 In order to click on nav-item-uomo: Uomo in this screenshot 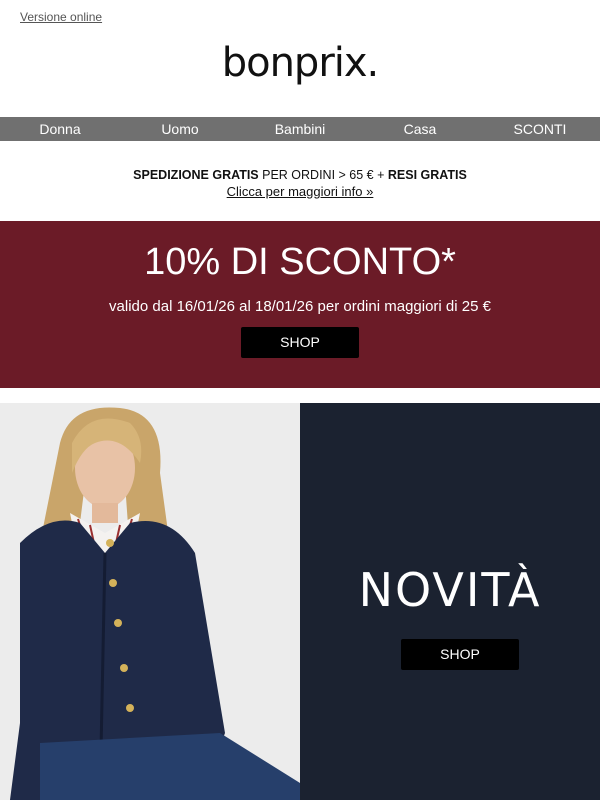, I will do `click(180, 129)`.